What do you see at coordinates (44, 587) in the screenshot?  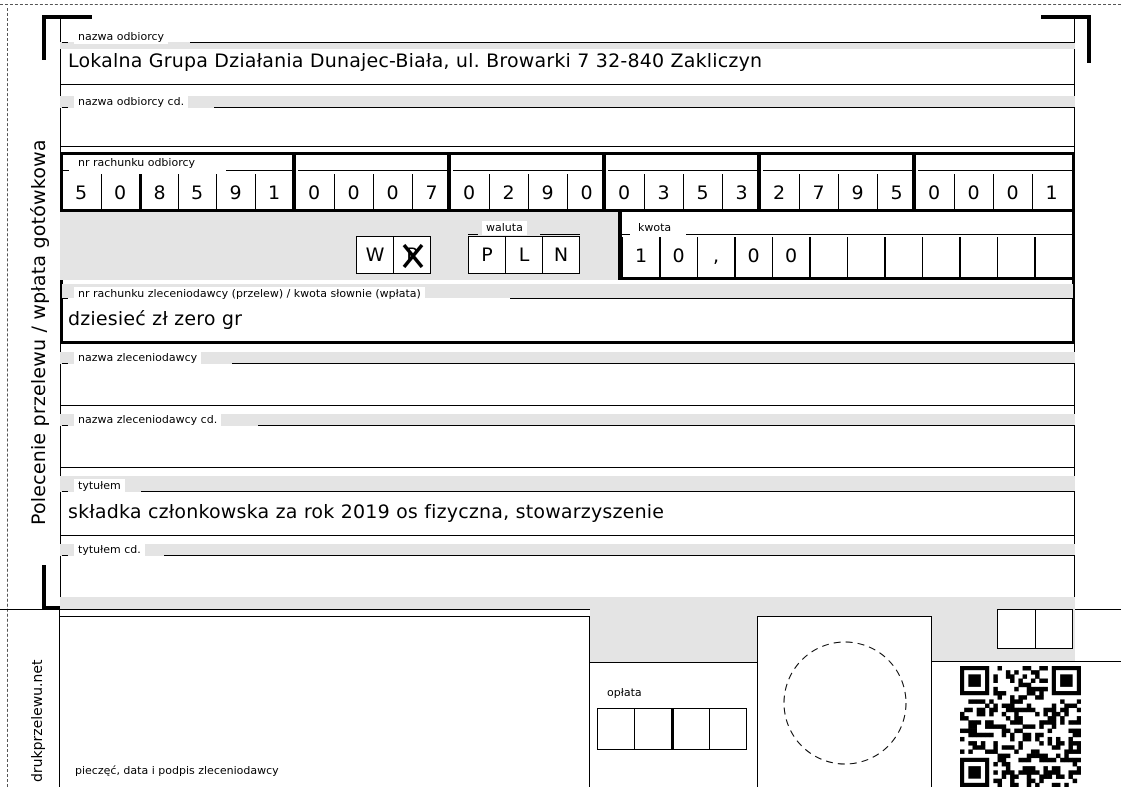 I see `corner-bracket-bottom-left-v` at bounding box center [44, 587].